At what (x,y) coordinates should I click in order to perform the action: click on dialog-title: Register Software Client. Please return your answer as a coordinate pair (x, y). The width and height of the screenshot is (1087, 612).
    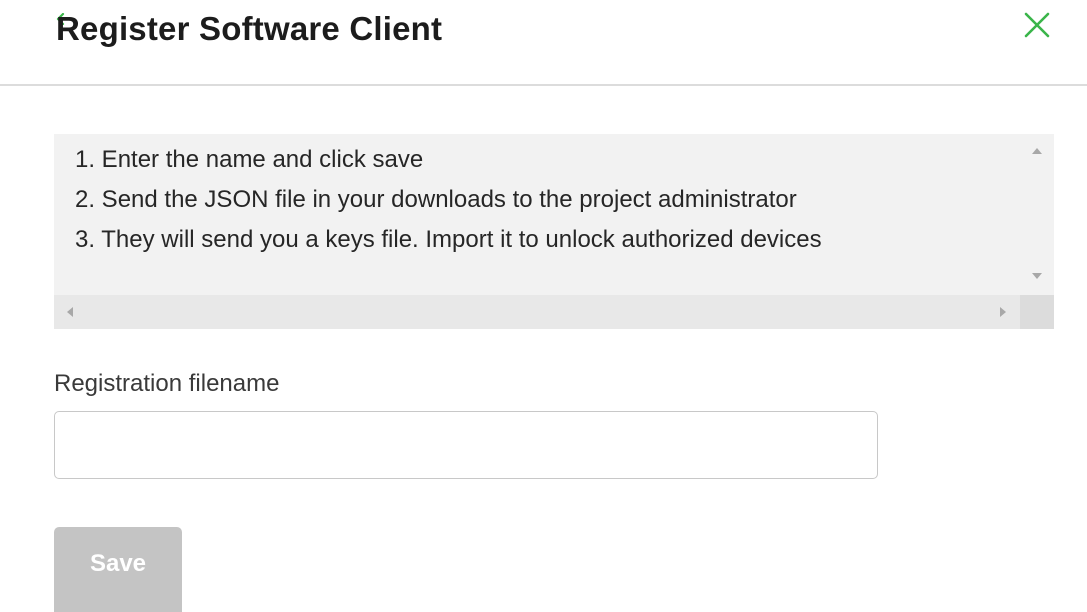
    Looking at the image, I should click on (249, 28).